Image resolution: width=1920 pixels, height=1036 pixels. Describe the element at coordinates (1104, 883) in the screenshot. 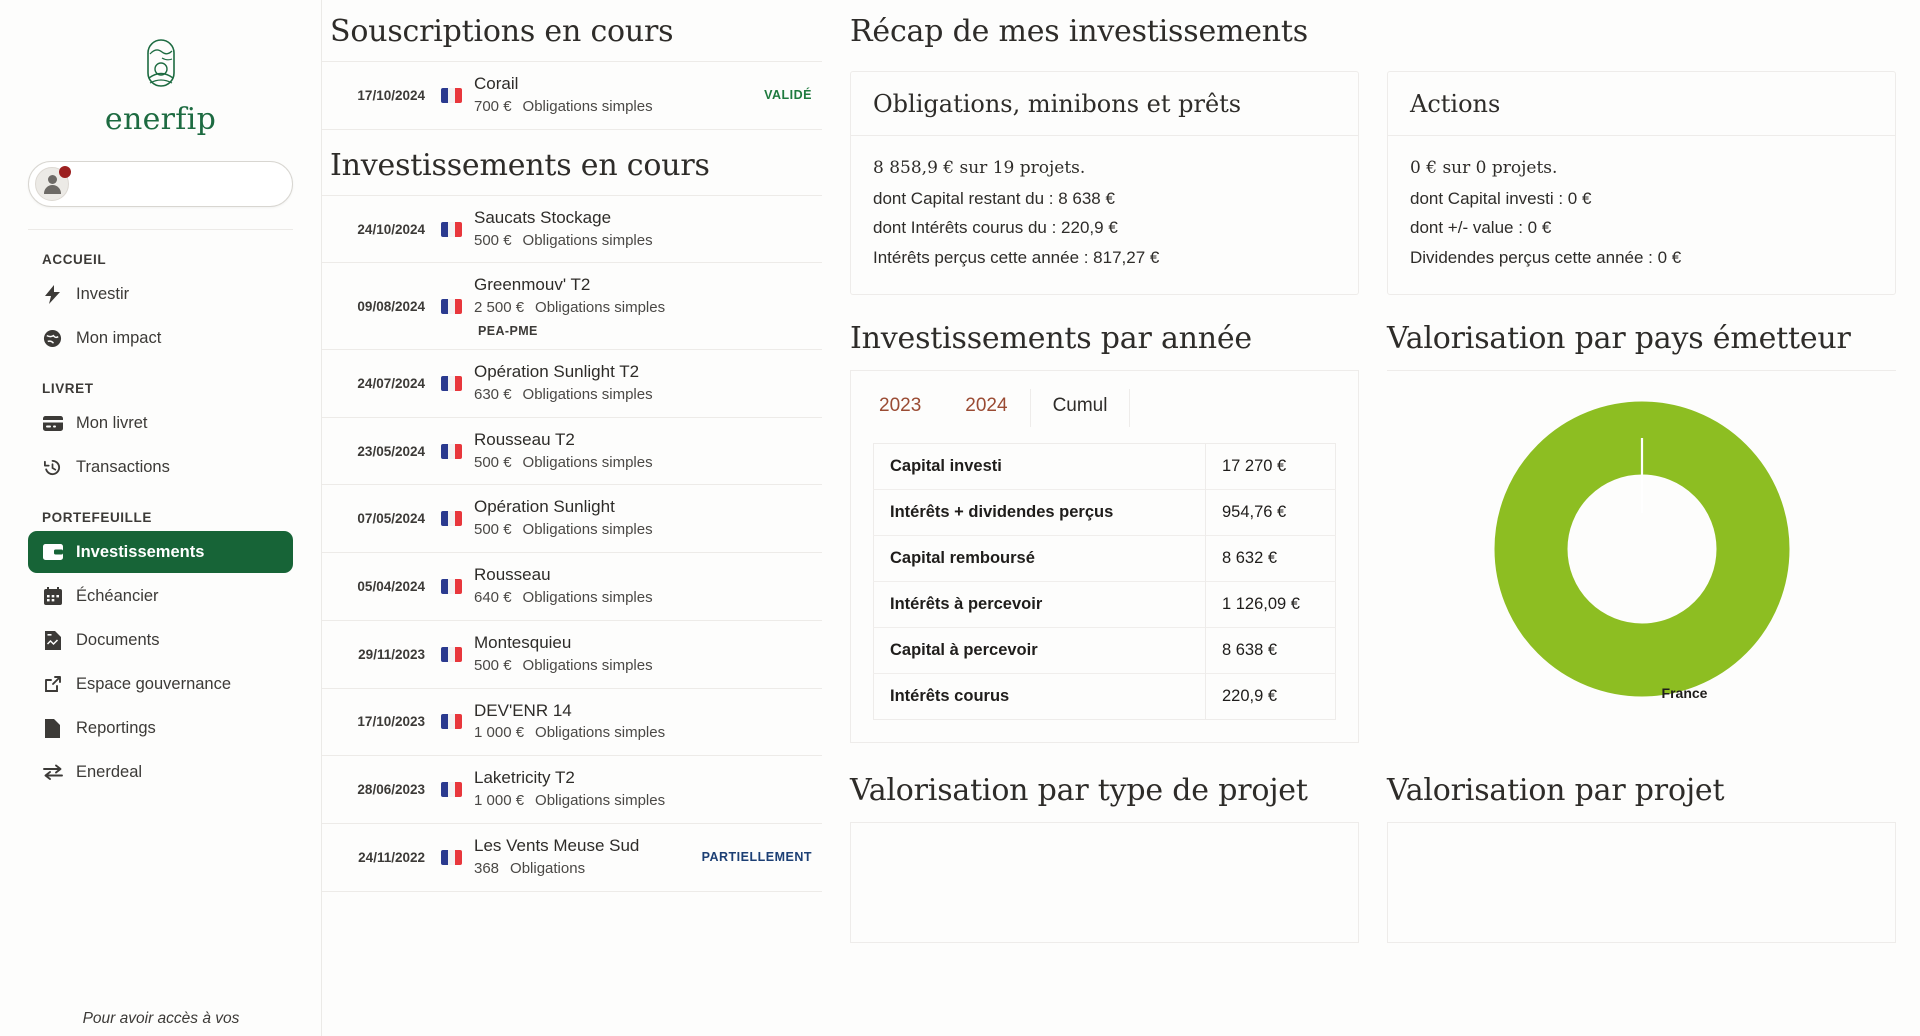

I see `by-type-body` at that location.